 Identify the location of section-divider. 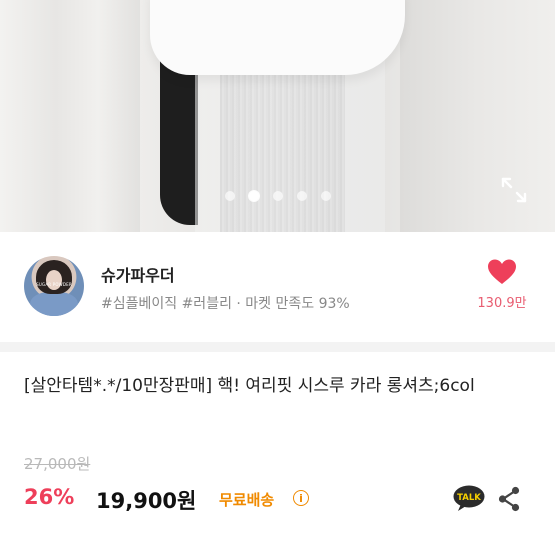
(277, 347).